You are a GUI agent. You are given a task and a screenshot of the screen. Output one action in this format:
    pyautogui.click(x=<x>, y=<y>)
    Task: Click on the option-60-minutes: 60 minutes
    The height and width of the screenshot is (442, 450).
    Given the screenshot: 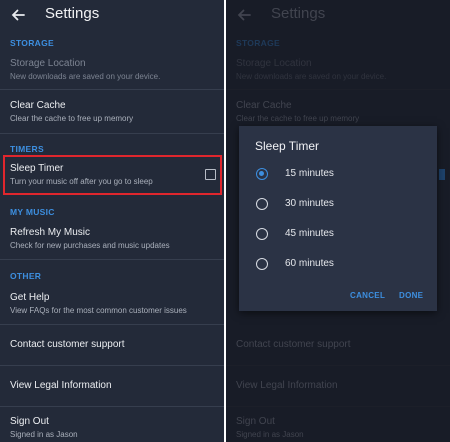 What is the action you would take?
    pyautogui.click(x=338, y=265)
    